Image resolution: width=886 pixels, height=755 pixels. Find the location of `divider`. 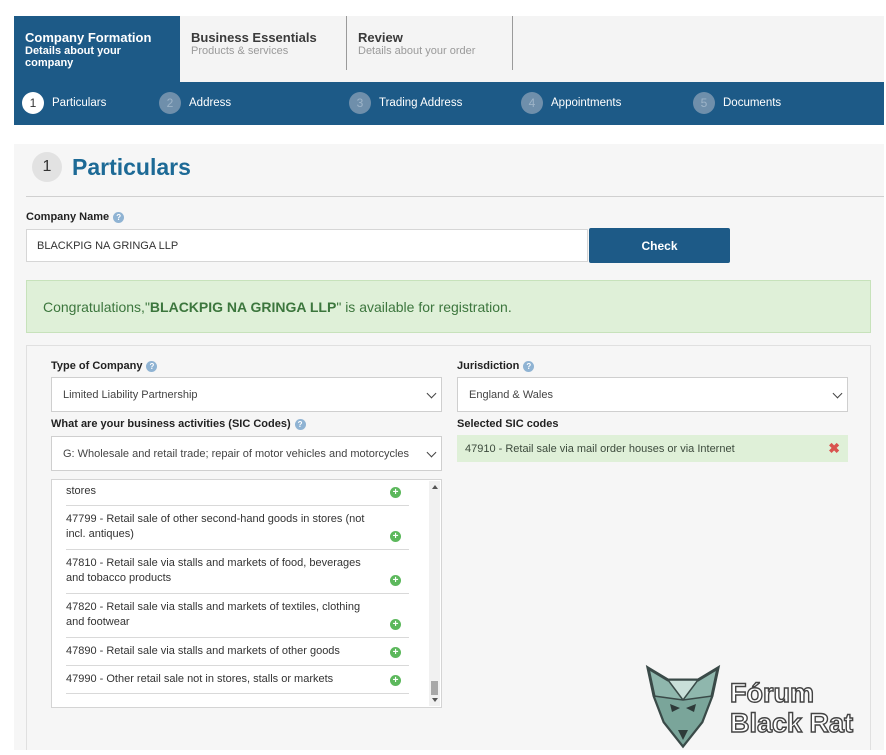

divider is located at coordinates (455, 196).